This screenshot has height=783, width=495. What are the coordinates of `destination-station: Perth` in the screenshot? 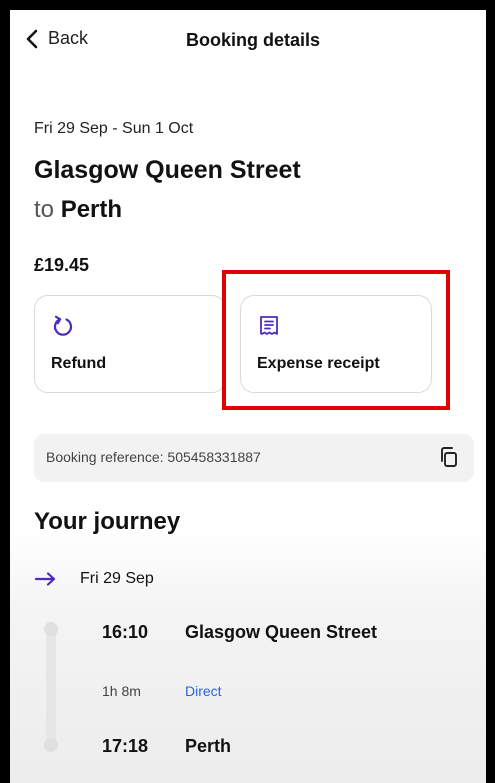 It's located at (91, 209).